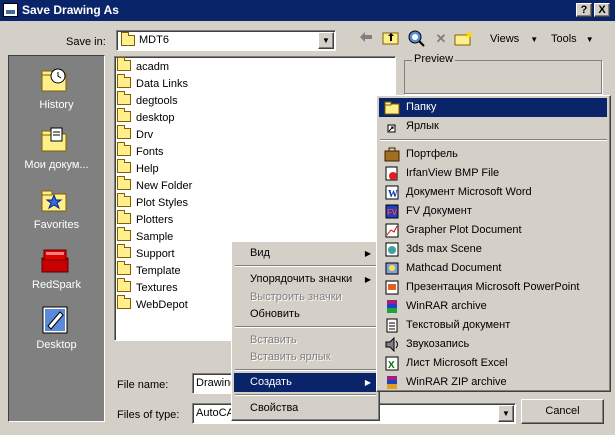 Image resolution: width=615 pixels, height=435 pixels. I want to click on window-title: Save Drawing As, so click(70, 10).